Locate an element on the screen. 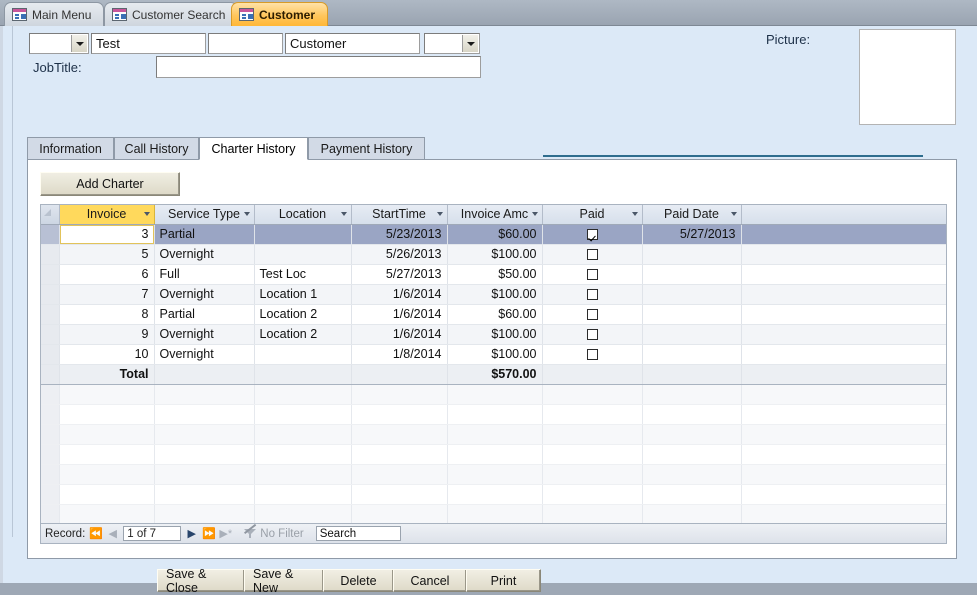 The height and width of the screenshot is (595, 977). table-row: 9 Overnight Location 2 1/6/2014 $100.00 is located at coordinates (493, 334).